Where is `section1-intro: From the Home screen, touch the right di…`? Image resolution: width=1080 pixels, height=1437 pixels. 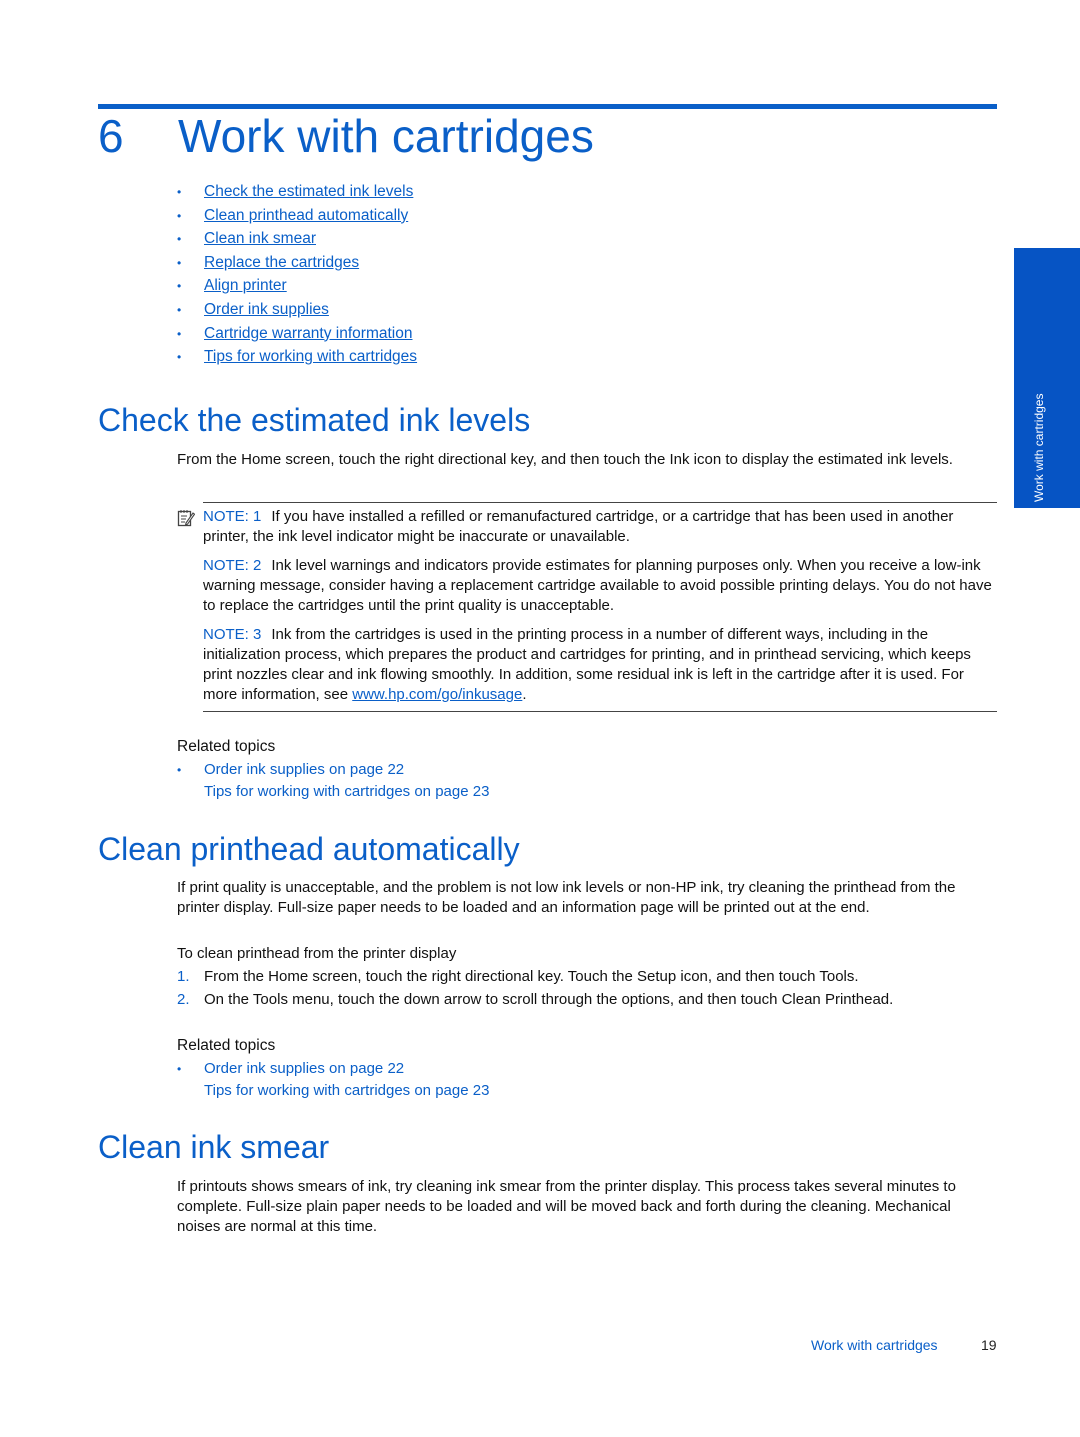
section1-intro: From the Home screen, touch the right di… is located at coordinates (565, 459).